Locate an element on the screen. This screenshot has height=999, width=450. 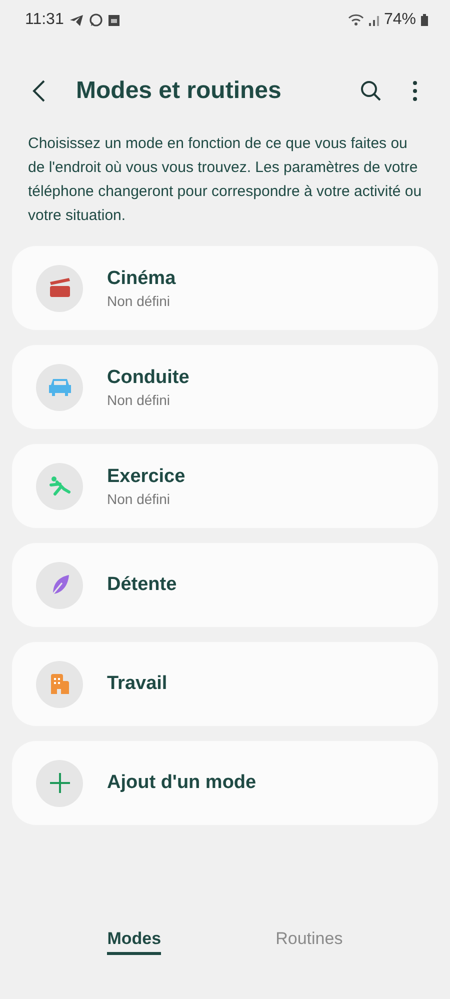
search-icon is located at coordinates (371, 91).